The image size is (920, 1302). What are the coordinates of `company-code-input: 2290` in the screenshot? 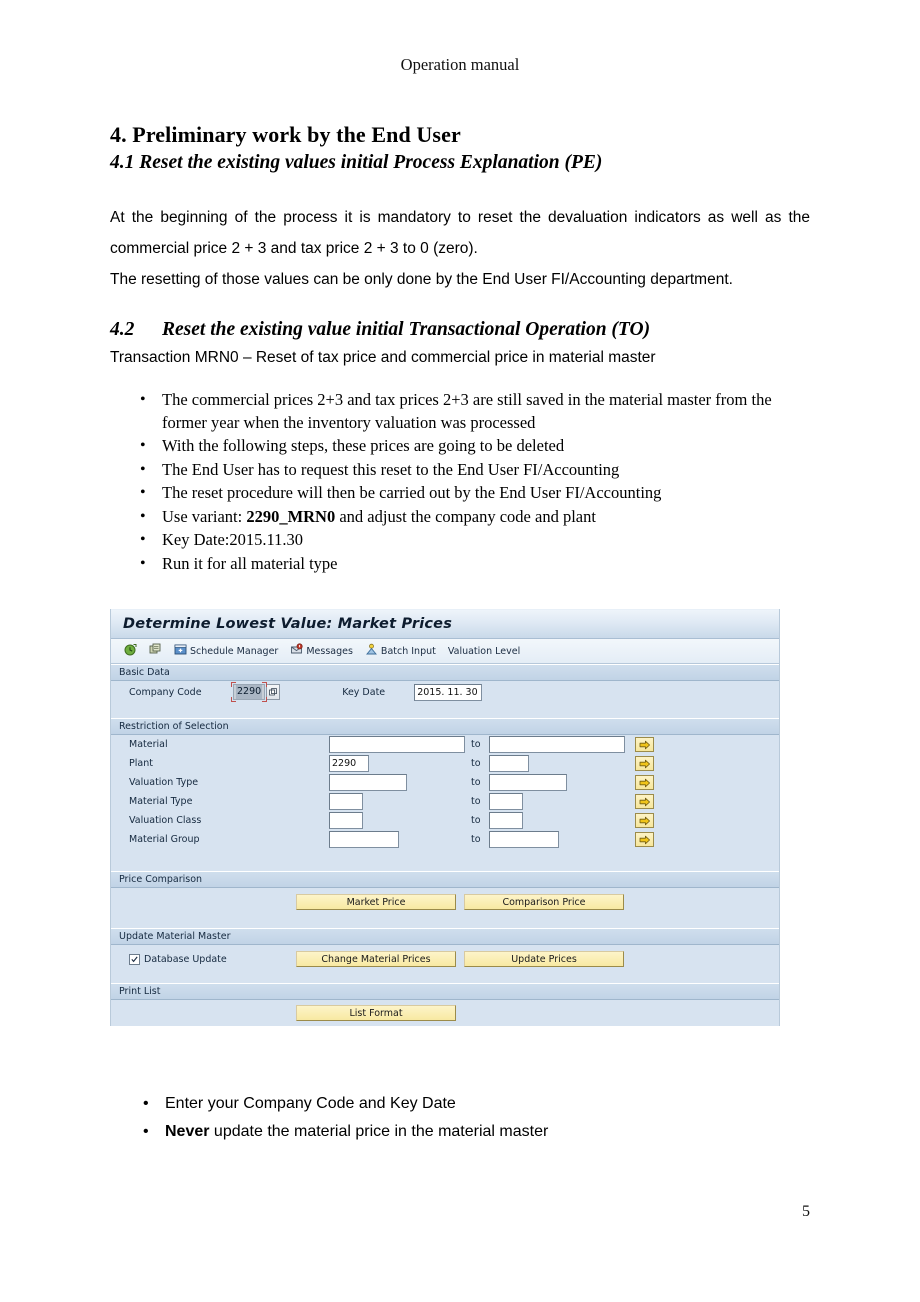 It's located at (249, 692).